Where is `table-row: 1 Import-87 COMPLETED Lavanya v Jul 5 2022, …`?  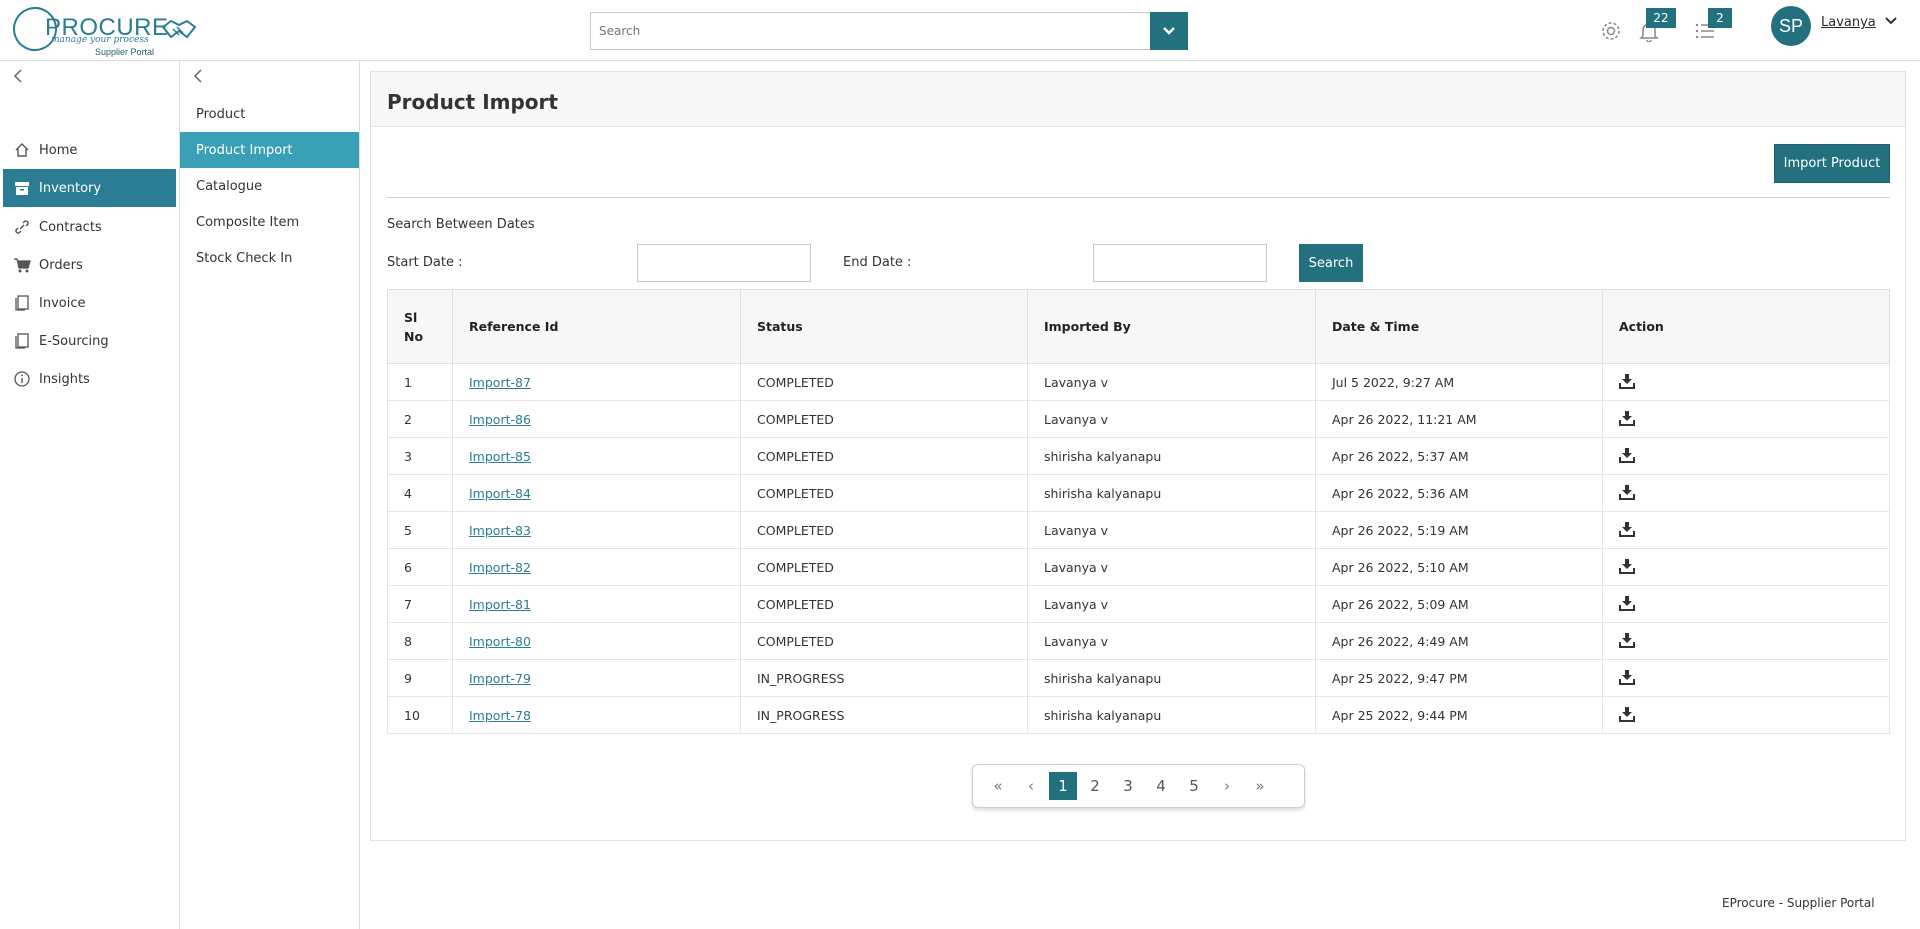 table-row: 1 Import-87 COMPLETED Lavanya v Jul 5 2022, … is located at coordinates (1138, 382).